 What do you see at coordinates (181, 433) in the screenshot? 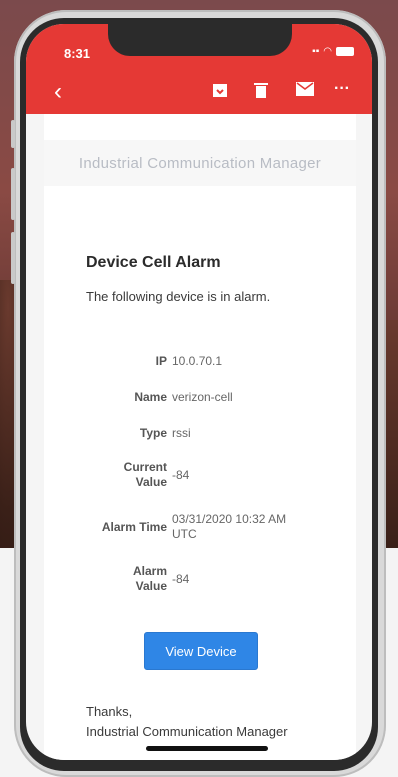
I see `field-value: rssi` at bounding box center [181, 433].